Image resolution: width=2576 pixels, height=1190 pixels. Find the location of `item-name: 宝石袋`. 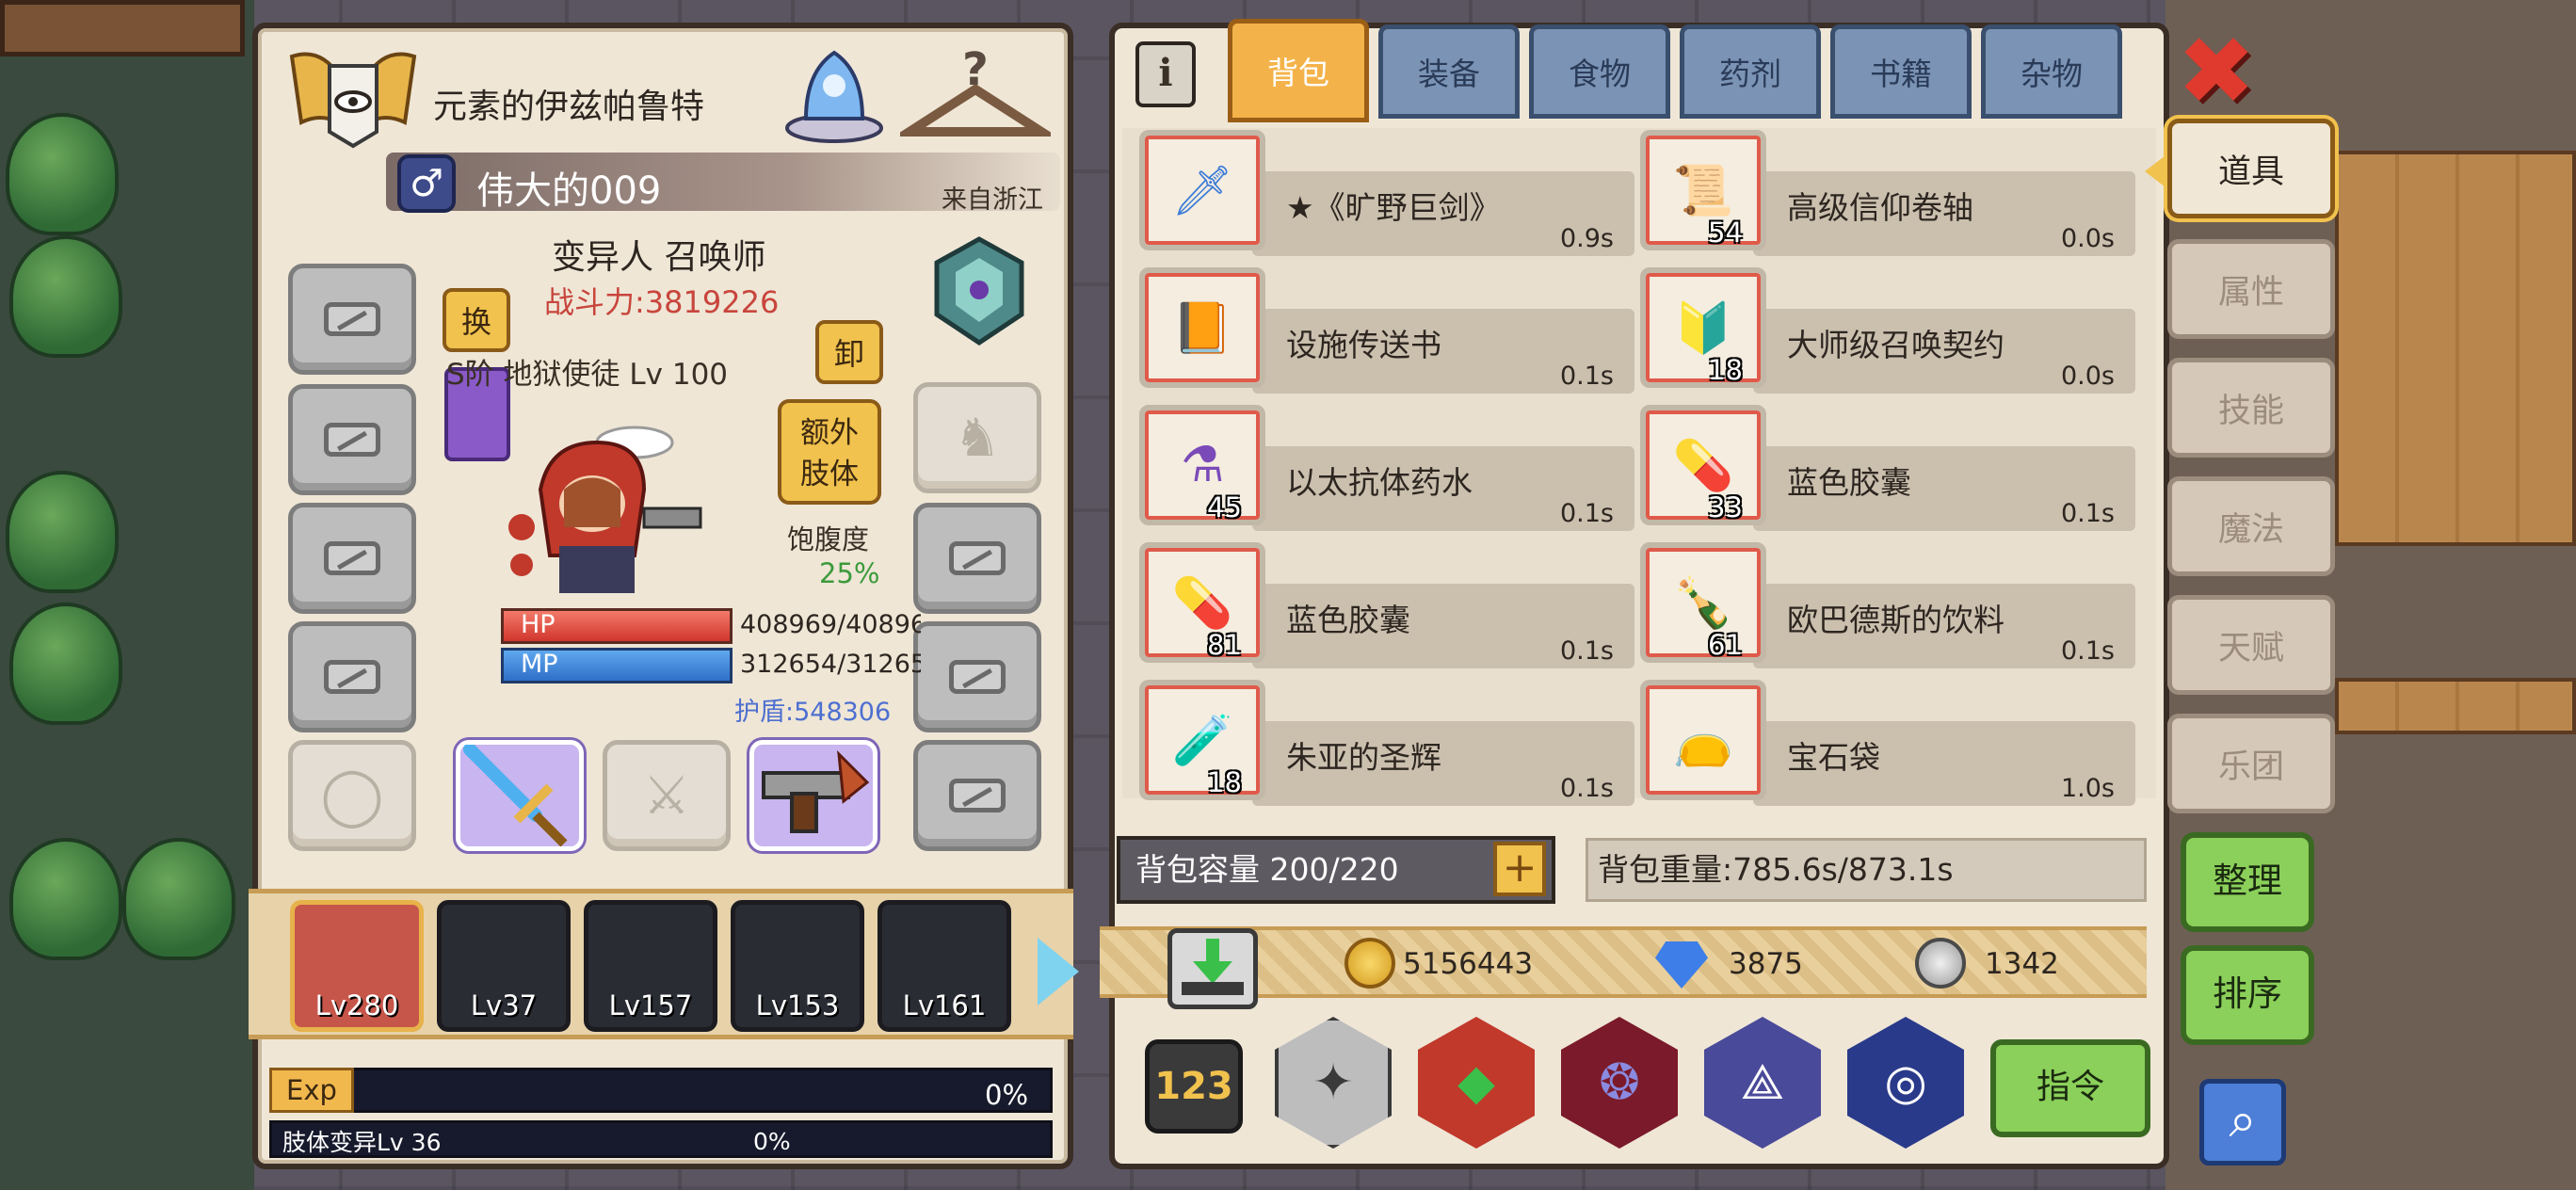

item-name: 宝石袋 is located at coordinates (1833, 757).